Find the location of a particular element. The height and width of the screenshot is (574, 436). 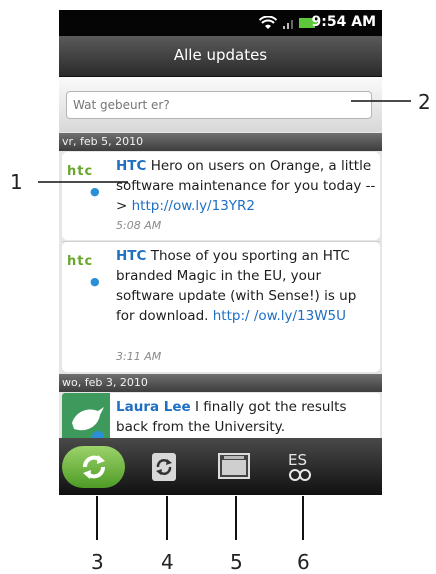

callout-number: 4 is located at coordinates (167, 562).